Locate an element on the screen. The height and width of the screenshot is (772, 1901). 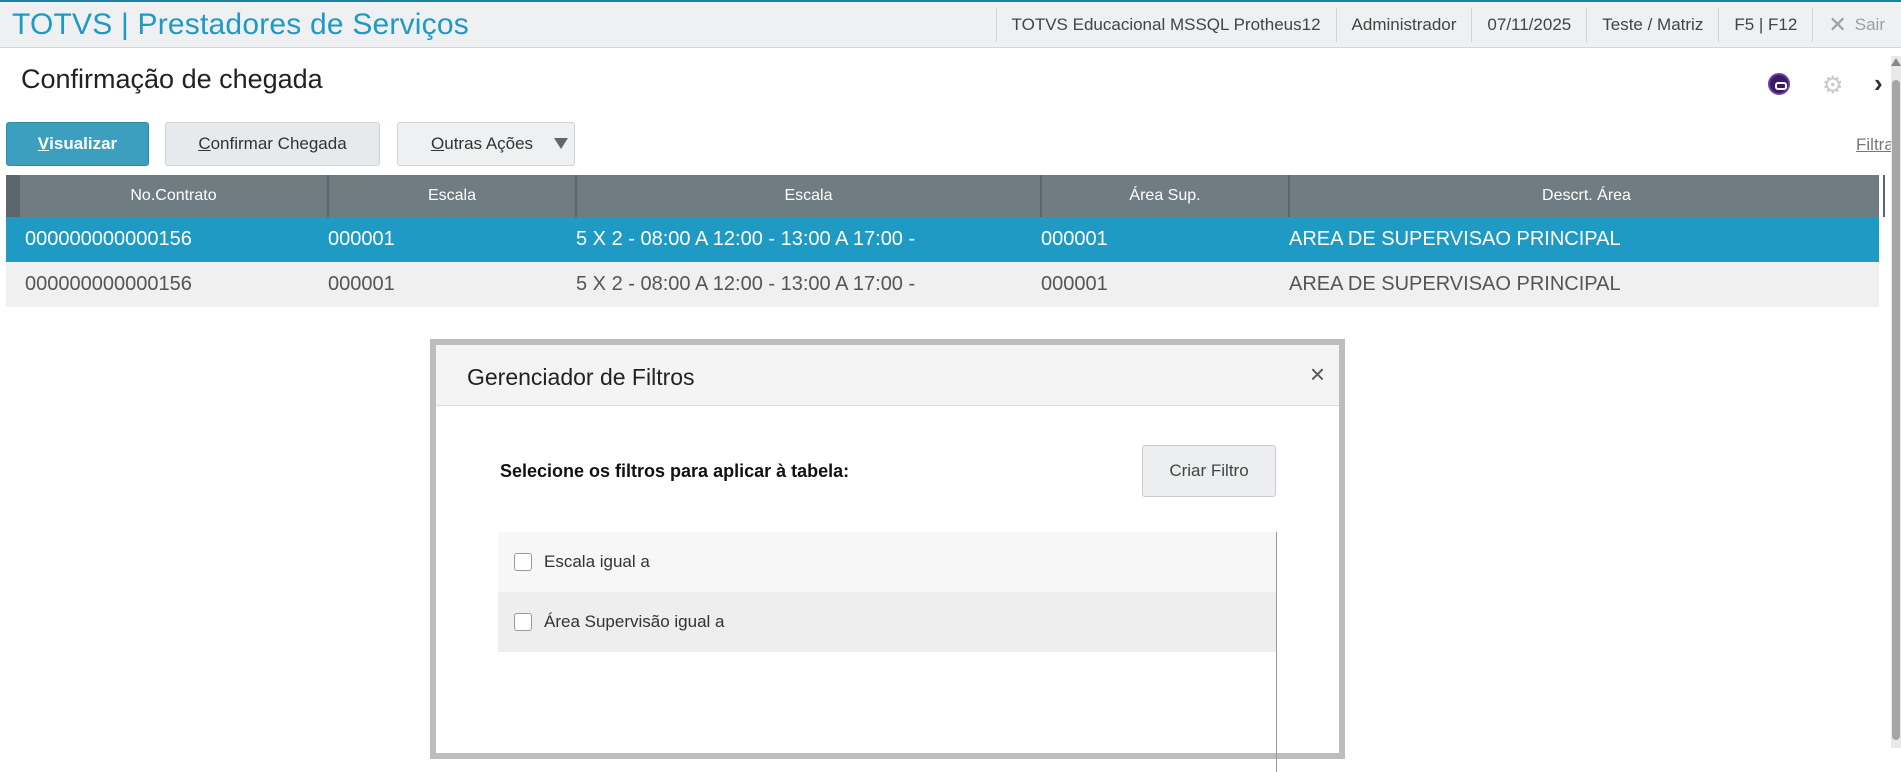
column-header-area-sup: Área Sup. is located at coordinates (1166, 196).